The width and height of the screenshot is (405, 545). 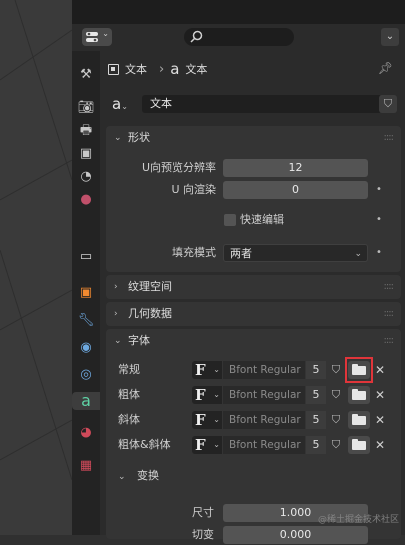 What do you see at coordinates (295, 190) in the screenshot?
I see `render-resolution-field: 0` at bounding box center [295, 190].